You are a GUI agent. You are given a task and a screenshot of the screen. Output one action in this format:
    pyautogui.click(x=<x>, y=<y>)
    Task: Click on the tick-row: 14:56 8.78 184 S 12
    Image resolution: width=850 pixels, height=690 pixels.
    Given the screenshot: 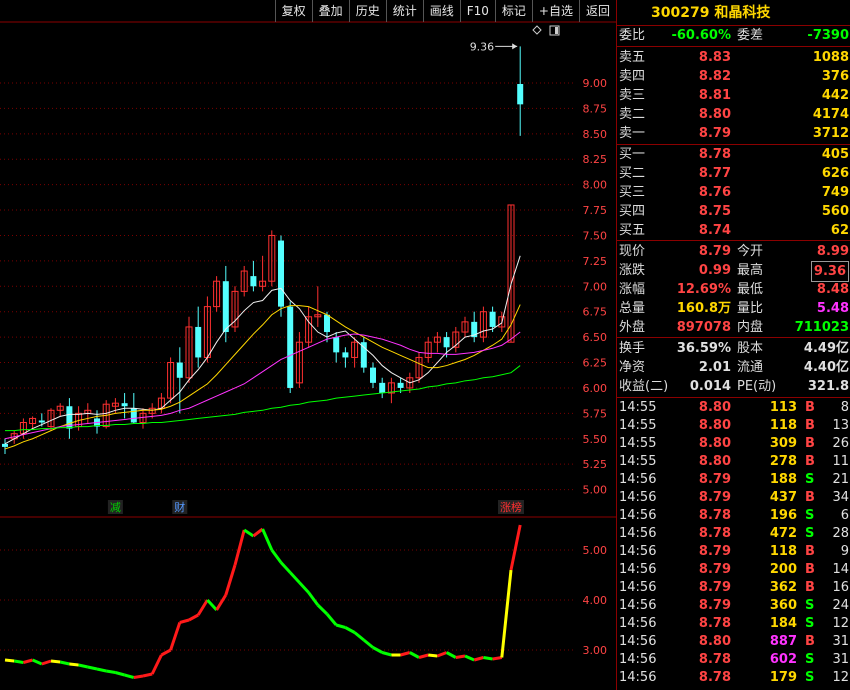 What is the action you would take?
    pyautogui.click(x=733, y=624)
    